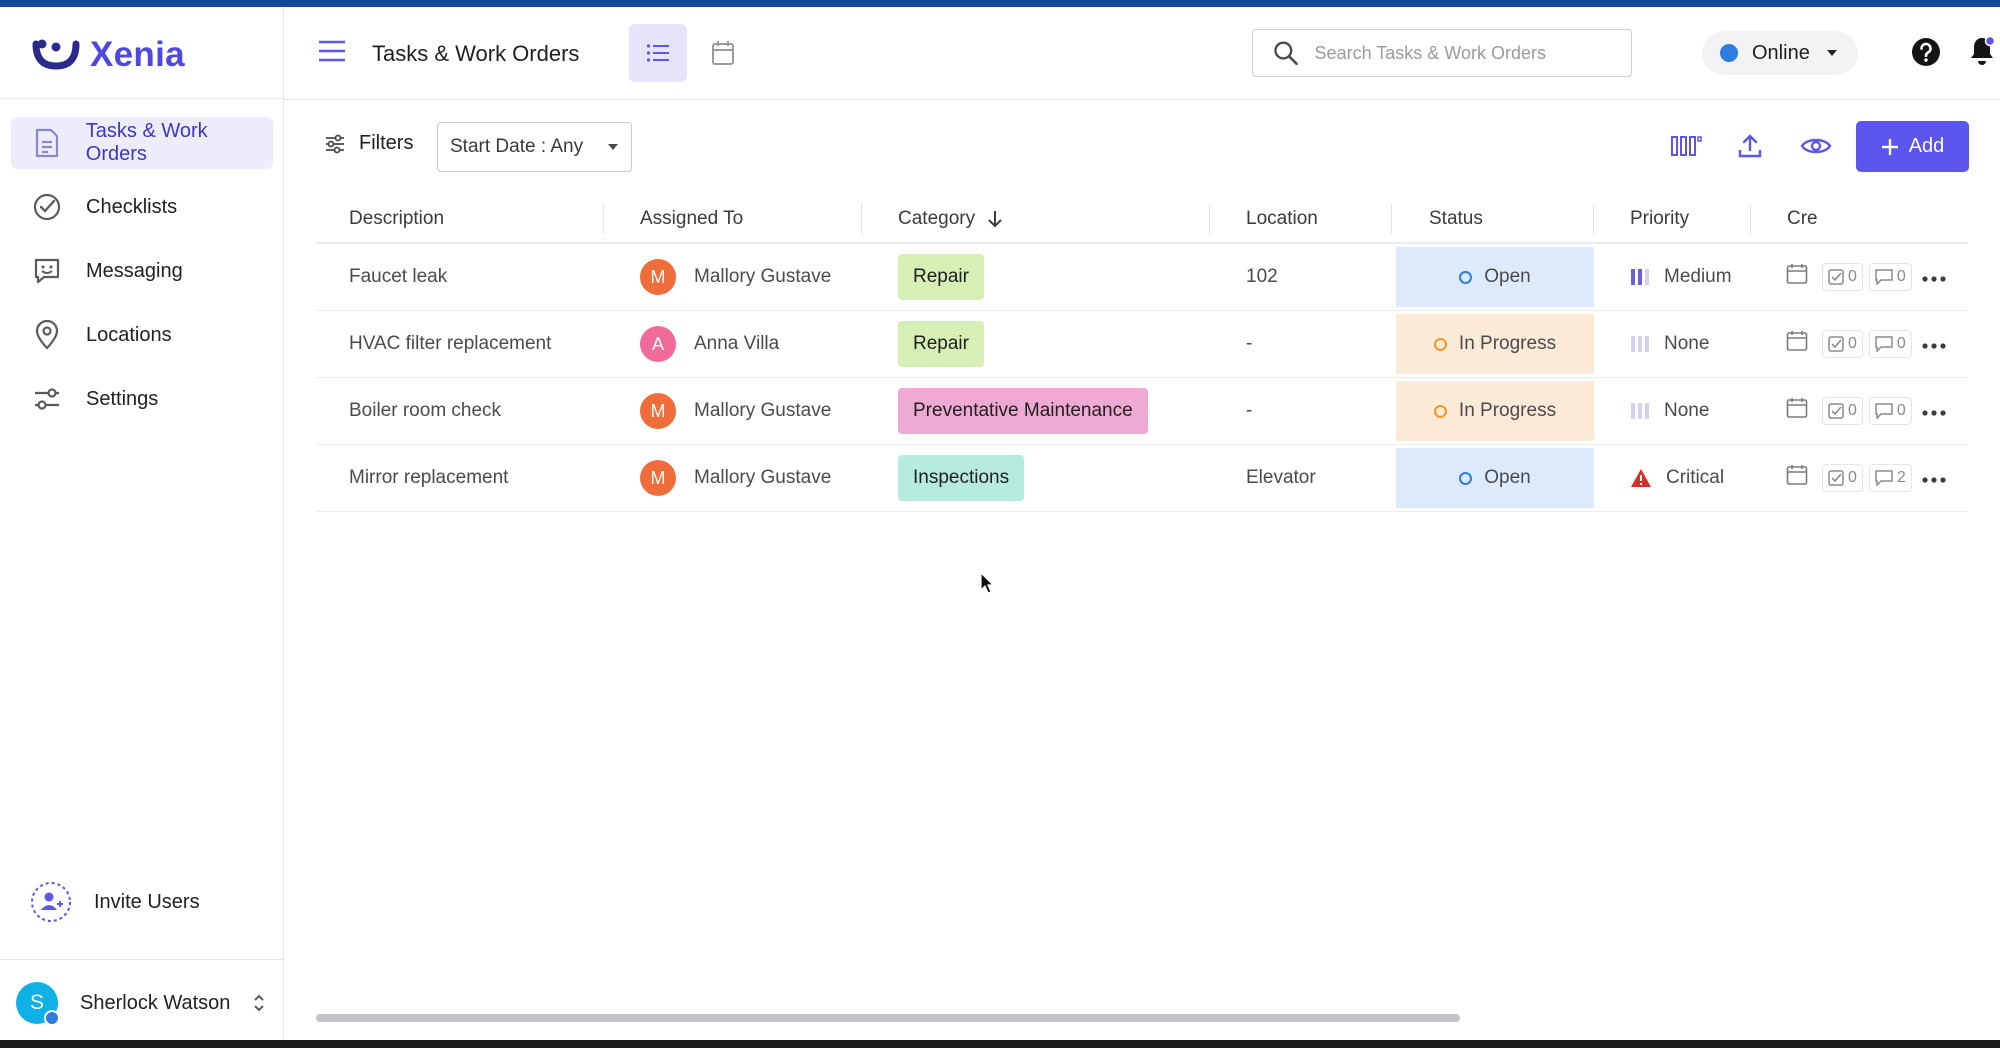 The height and width of the screenshot is (1048, 2000). I want to click on avatar: M, so click(658, 277).